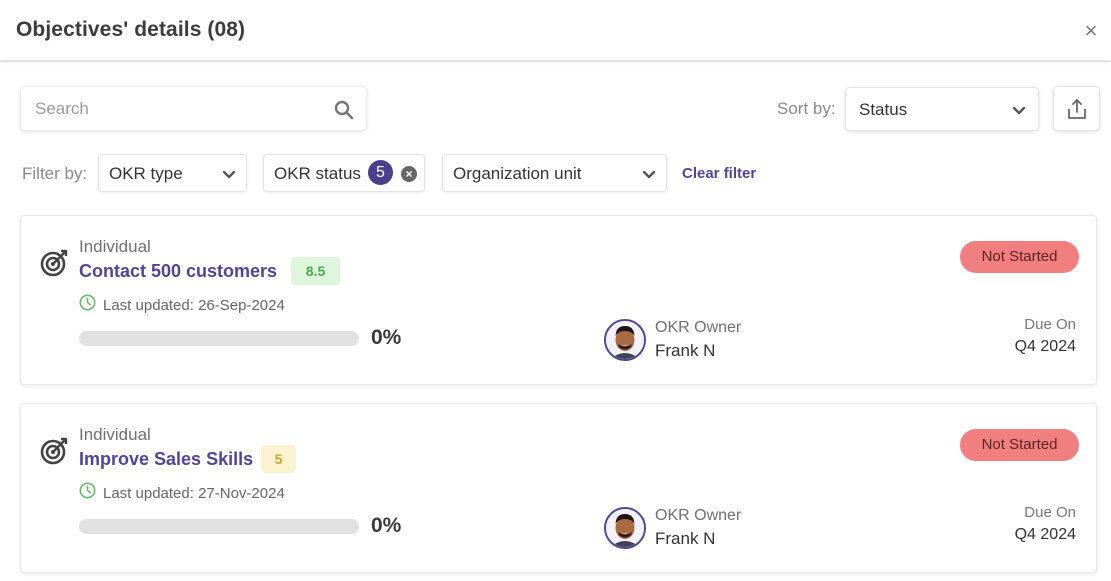  What do you see at coordinates (344, 110) in the screenshot?
I see `search-icon` at bounding box center [344, 110].